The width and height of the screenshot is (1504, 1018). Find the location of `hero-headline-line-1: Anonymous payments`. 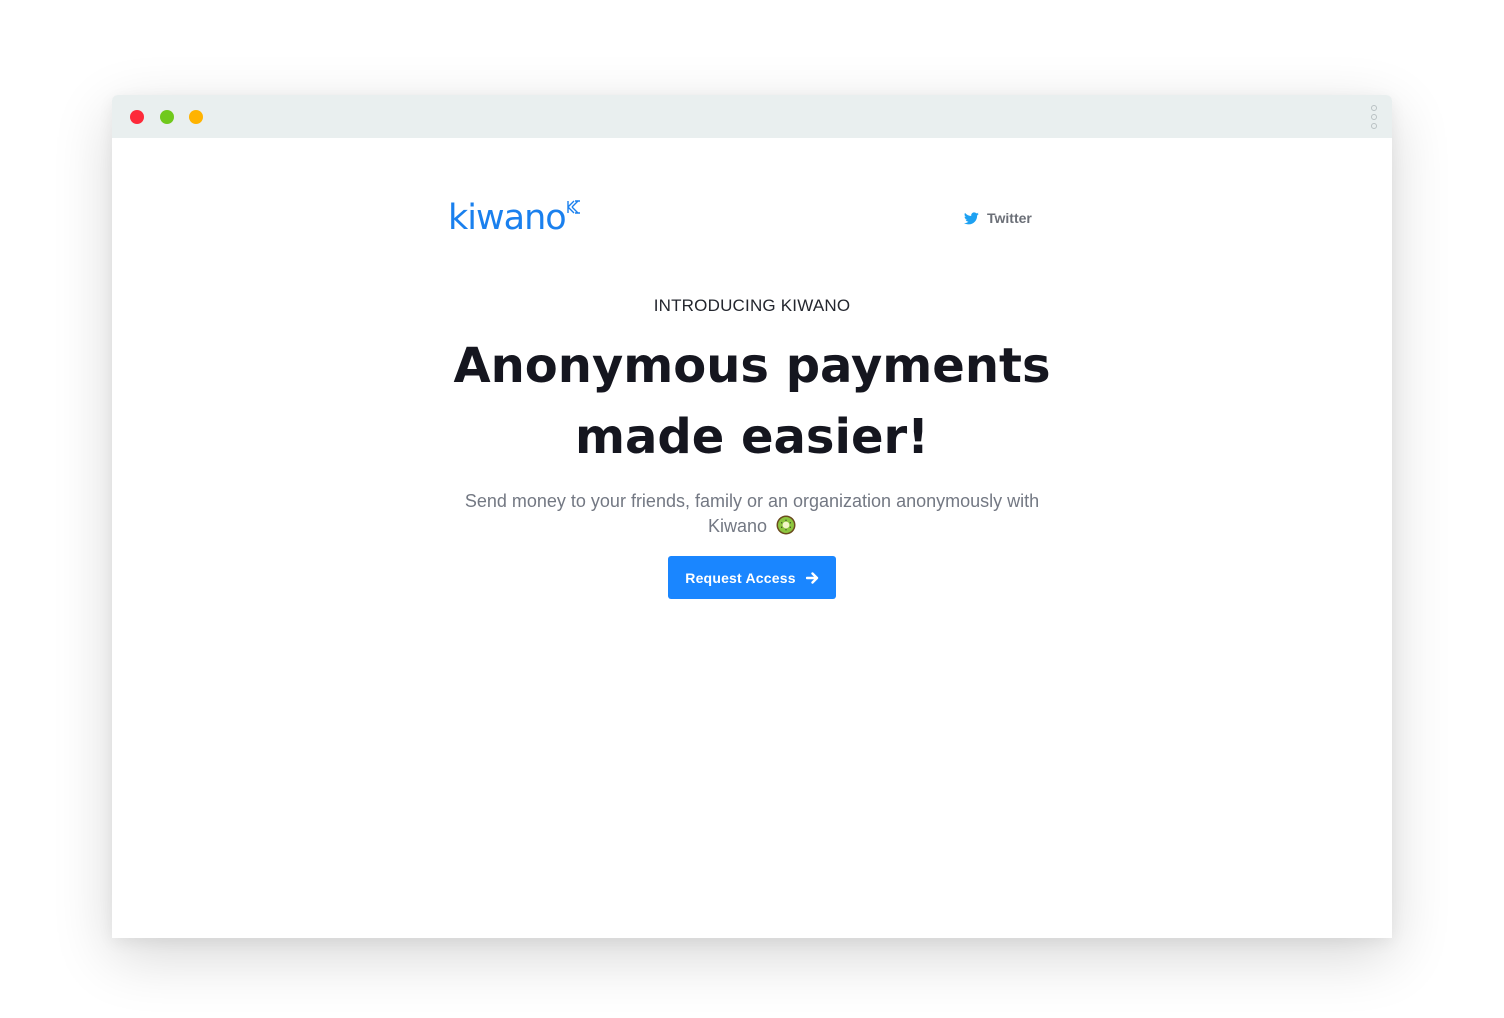

hero-headline-line-1: Anonymous payments is located at coordinates (752, 366).